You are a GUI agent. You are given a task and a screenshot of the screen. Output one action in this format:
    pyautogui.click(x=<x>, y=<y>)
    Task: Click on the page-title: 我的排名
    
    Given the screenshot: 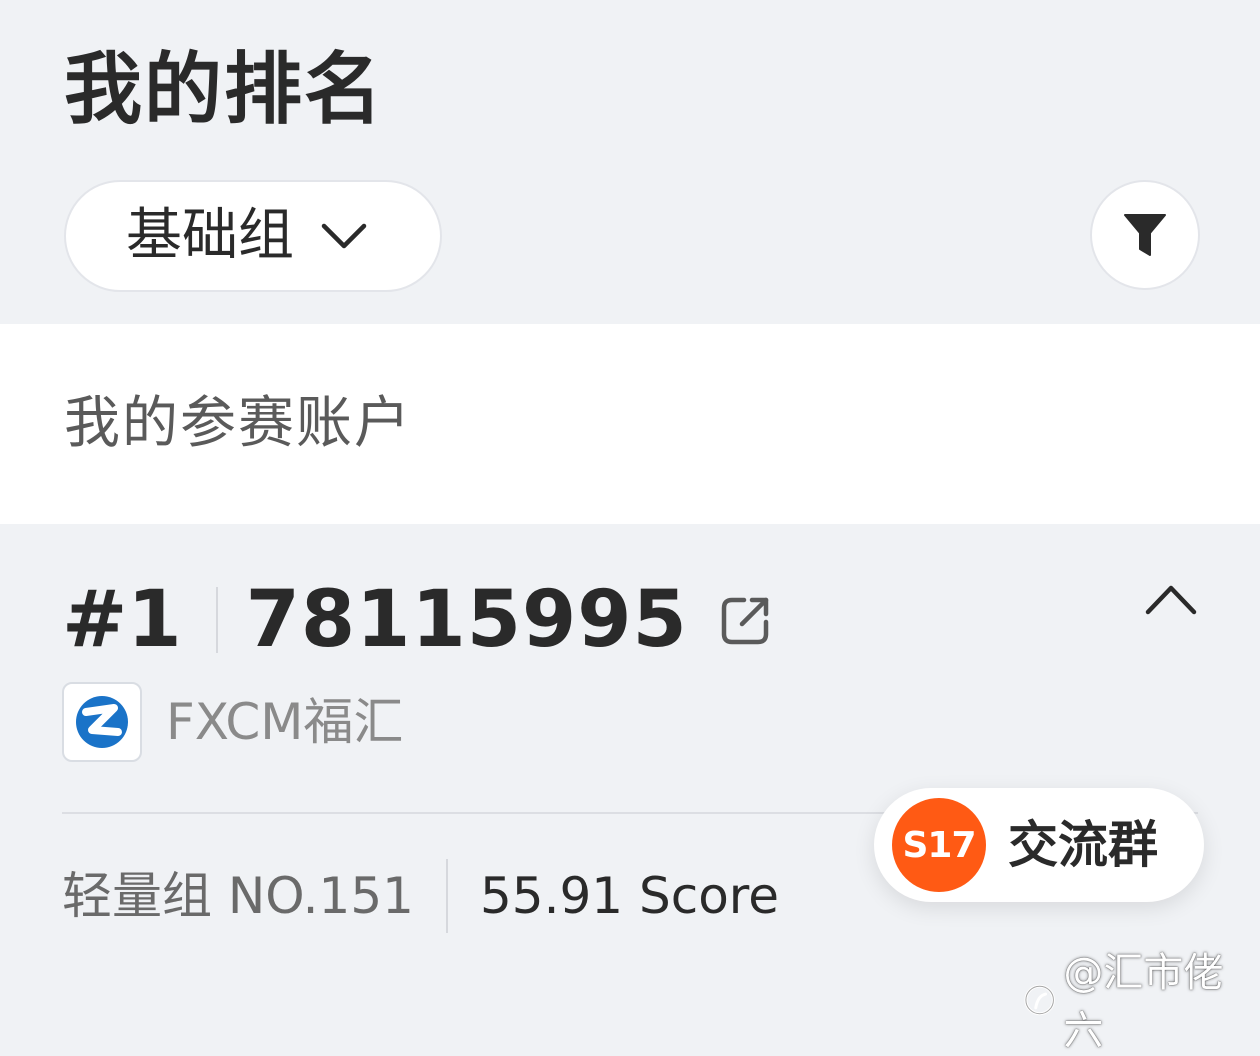 What is the action you would take?
    pyautogui.click(x=224, y=90)
    